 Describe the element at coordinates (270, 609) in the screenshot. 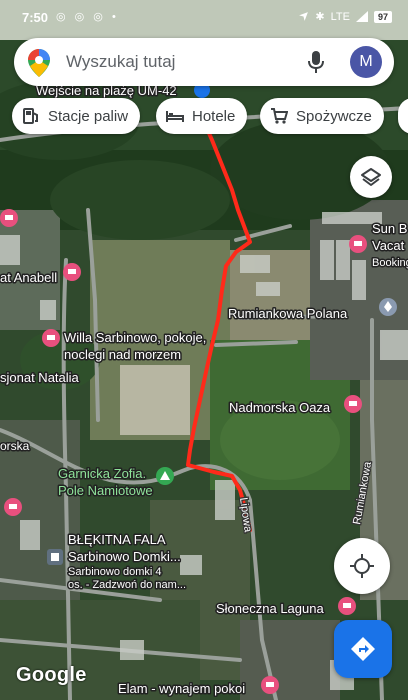

I see `map-label-sloneczna: Słoneczna Laguna` at that location.